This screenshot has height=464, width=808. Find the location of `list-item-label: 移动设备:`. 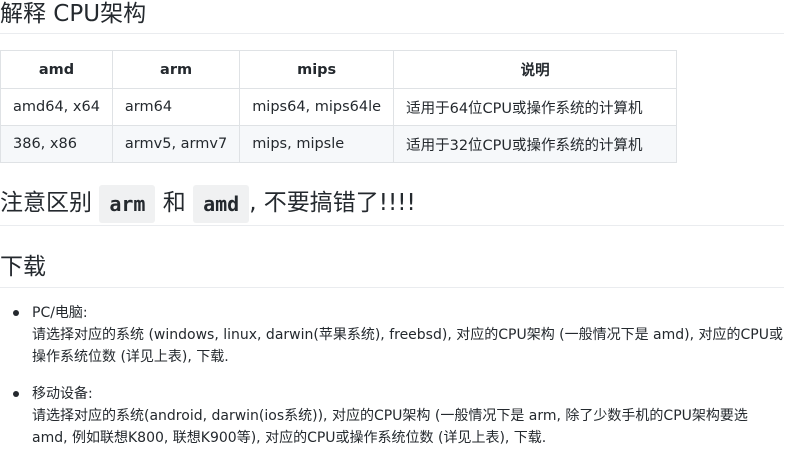

list-item-label: 移动设备: is located at coordinates (62, 394).